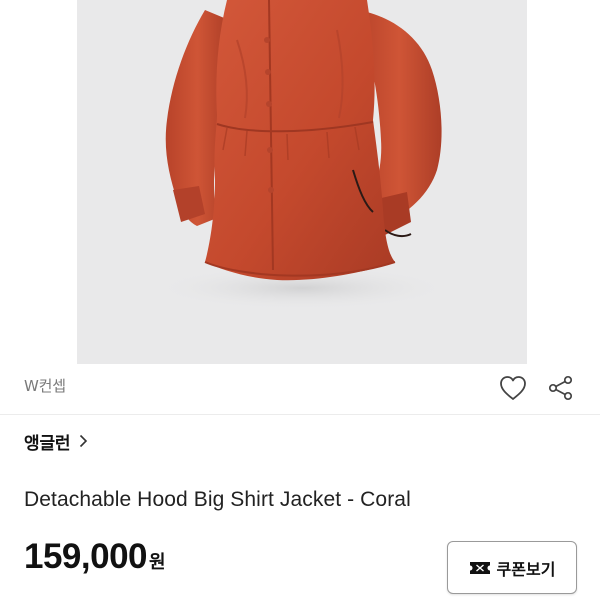 The width and height of the screenshot is (600, 600). What do you see at coordinates (300, 389) in the screenshot?
I see `store-row: W컨셉` at bounding box center [300, 389].